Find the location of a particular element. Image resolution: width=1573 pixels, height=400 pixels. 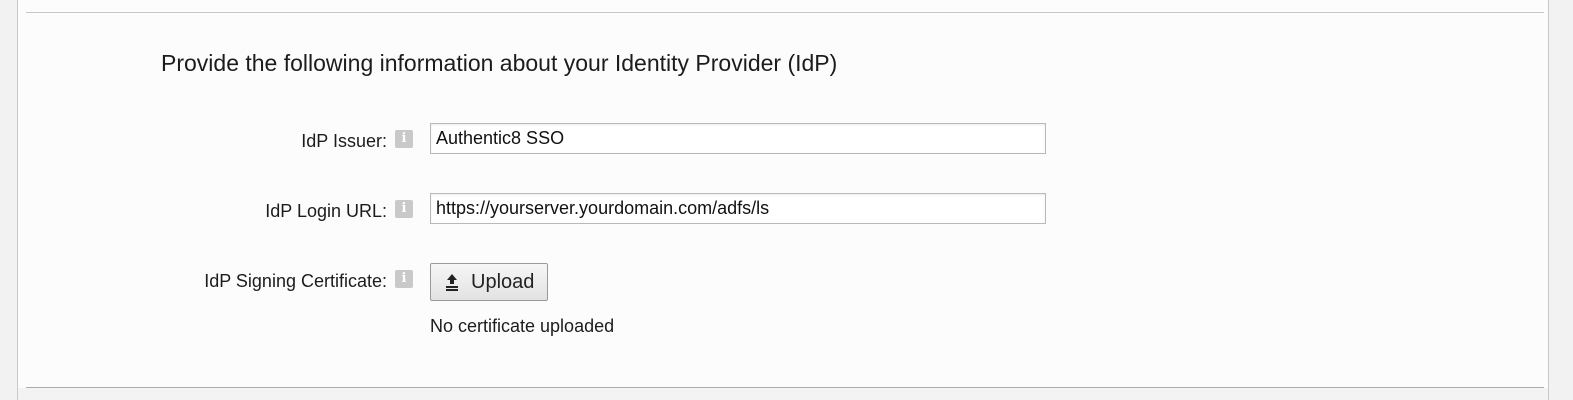

login-url-label: IdP Login URL: is located at coordinates (326, 211).